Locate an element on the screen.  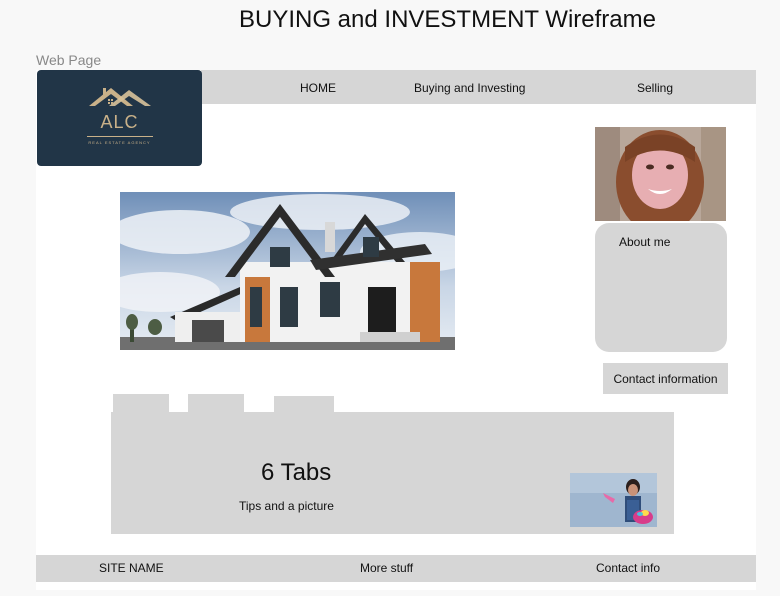
nav-selling: Selling is located at coordinates (655, 88).